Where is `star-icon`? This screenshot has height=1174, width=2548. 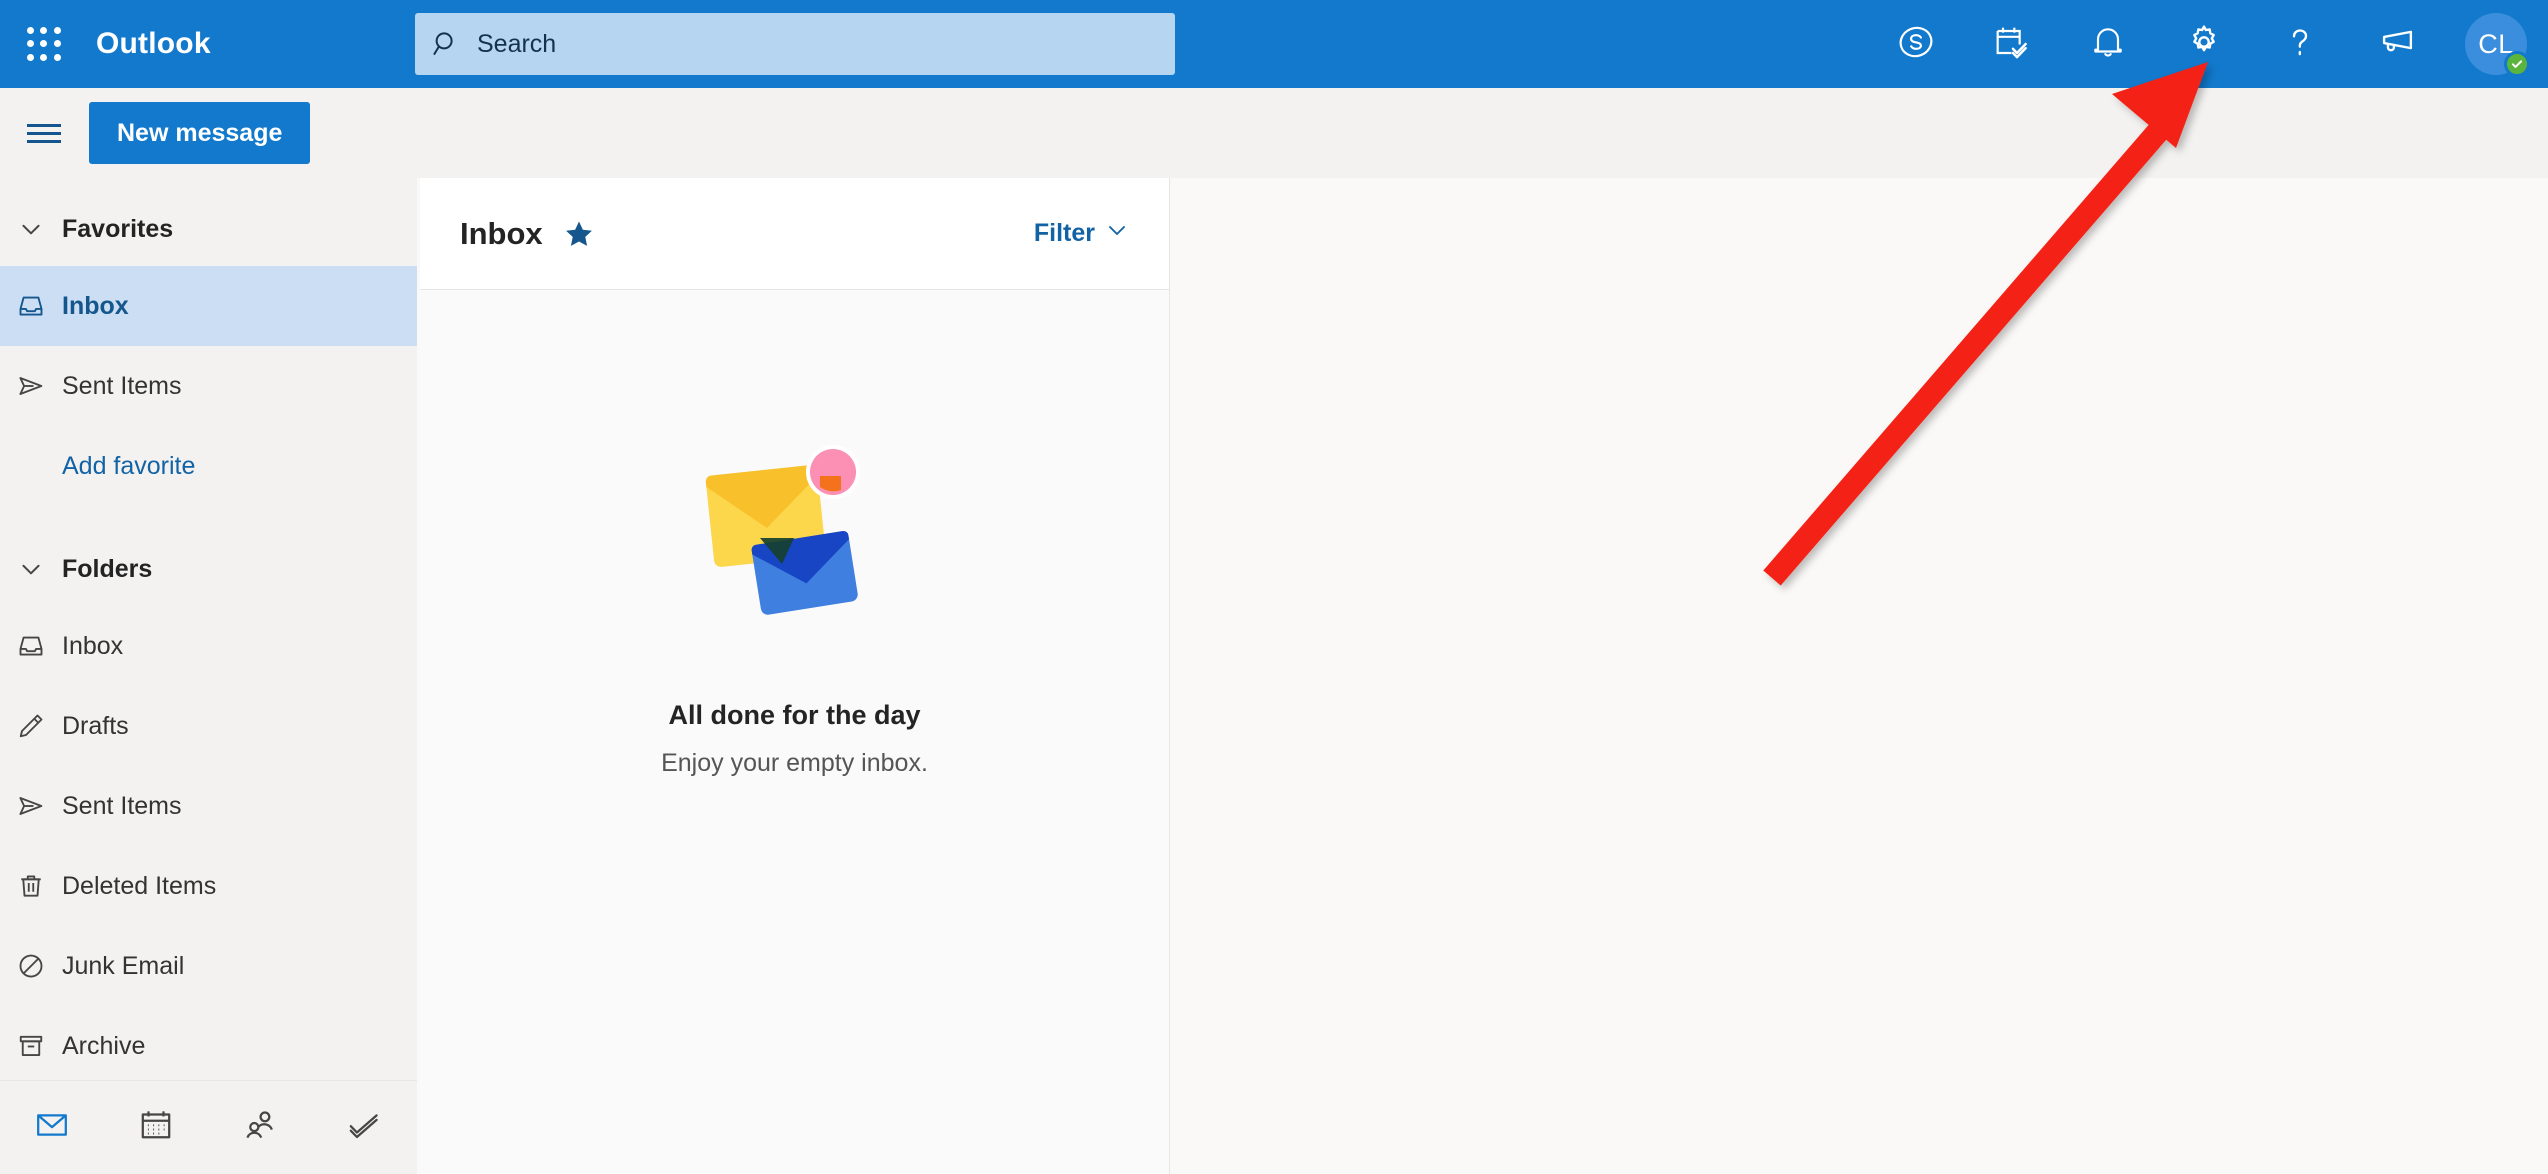 star-icon is located at coordinates (579, 234).